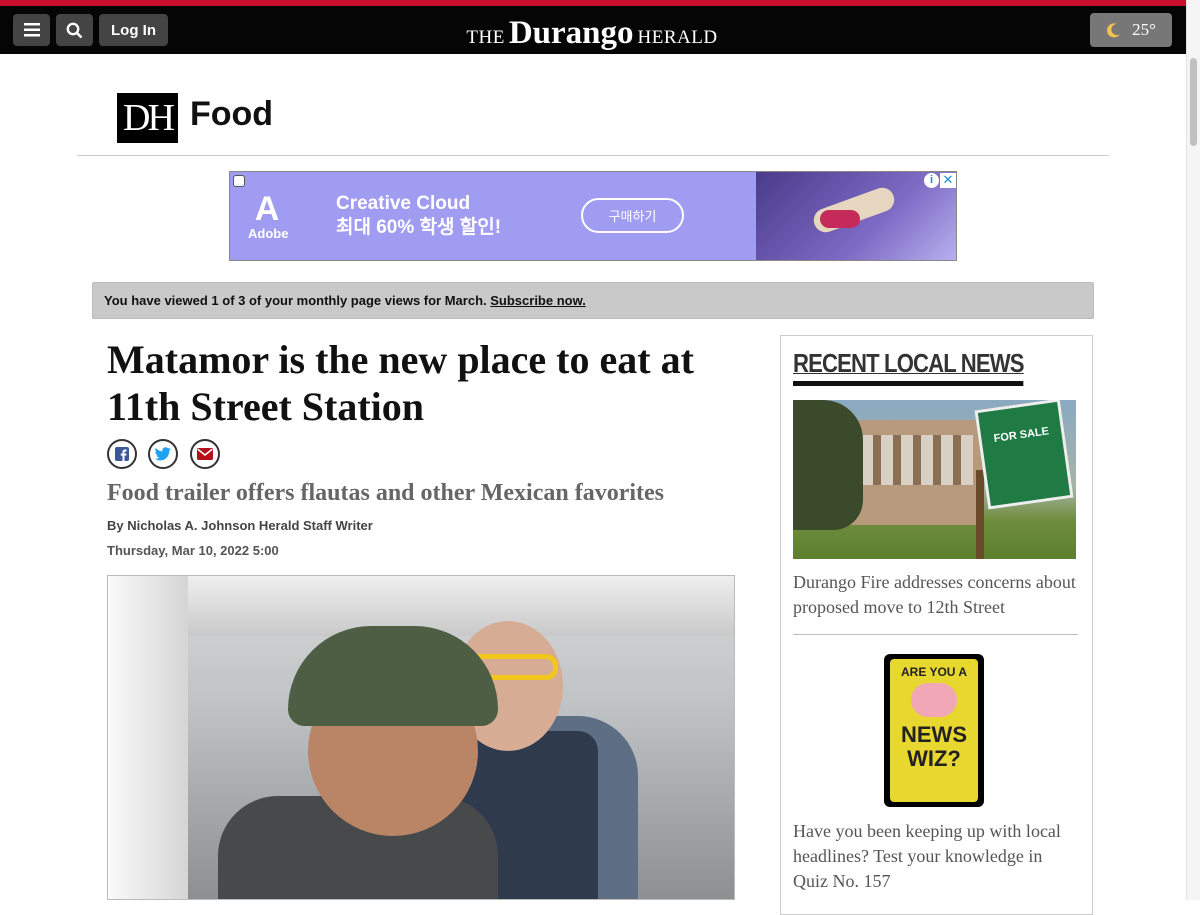 The height and width of the screenshot is (915, 1200). Describe the element at coordinates (1114, 30) in the screenshot. I see `moon-icon` at that location.